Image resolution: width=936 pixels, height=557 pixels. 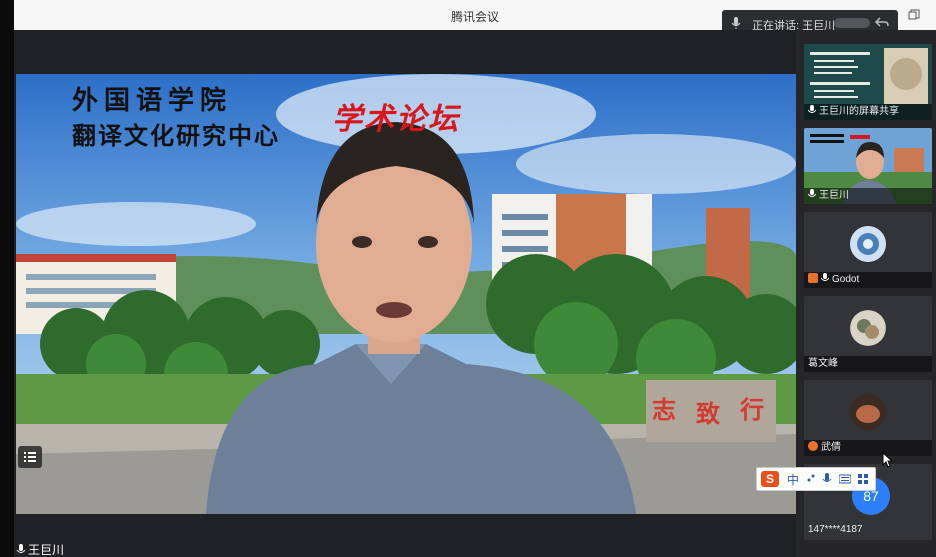 What do you see at coordinates (868, 166) in the screenshot?
I see `participant-tile-video: 王巨川` at bounding box center [868, 166].